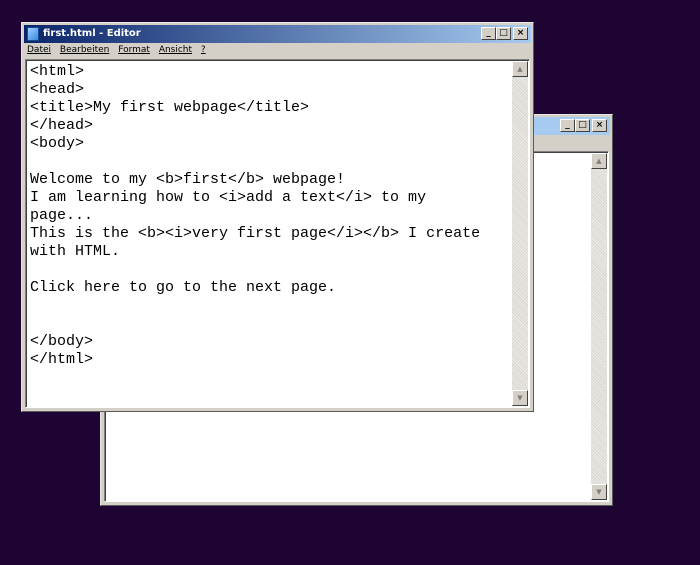  What do you see at coordinates (75, 251) in the screenshot?
I see `editor-line: with HTML.` at bounding box center [75, 251].